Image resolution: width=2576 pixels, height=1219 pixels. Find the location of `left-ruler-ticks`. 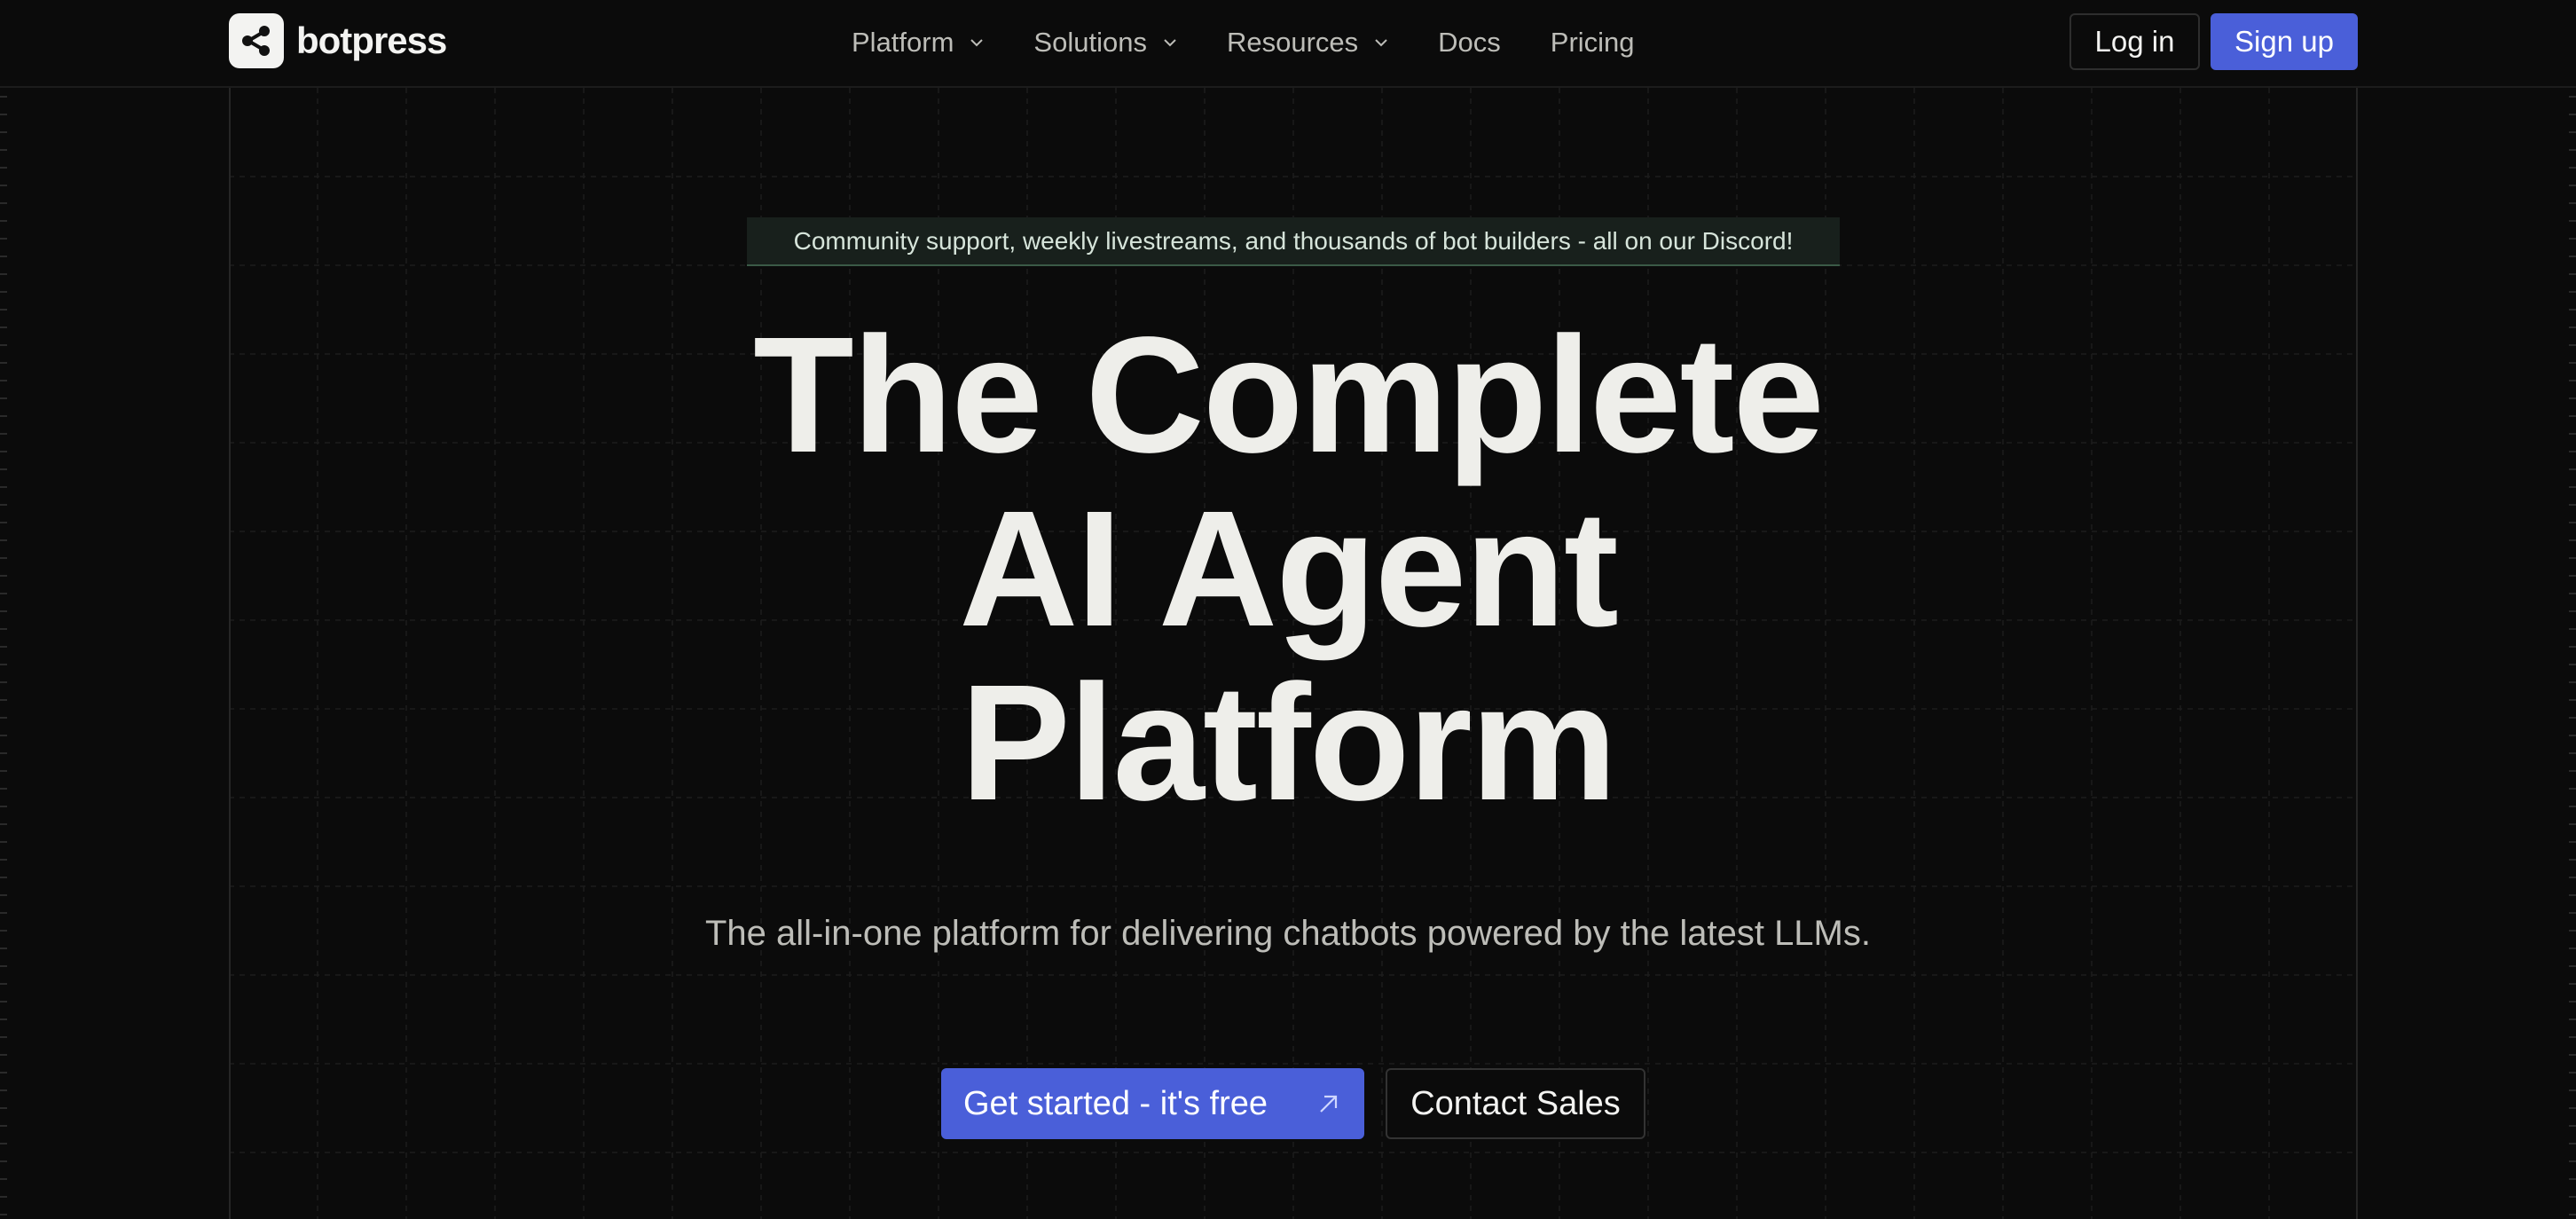

left-ruler-ticks is located at coordinates (3, 655).